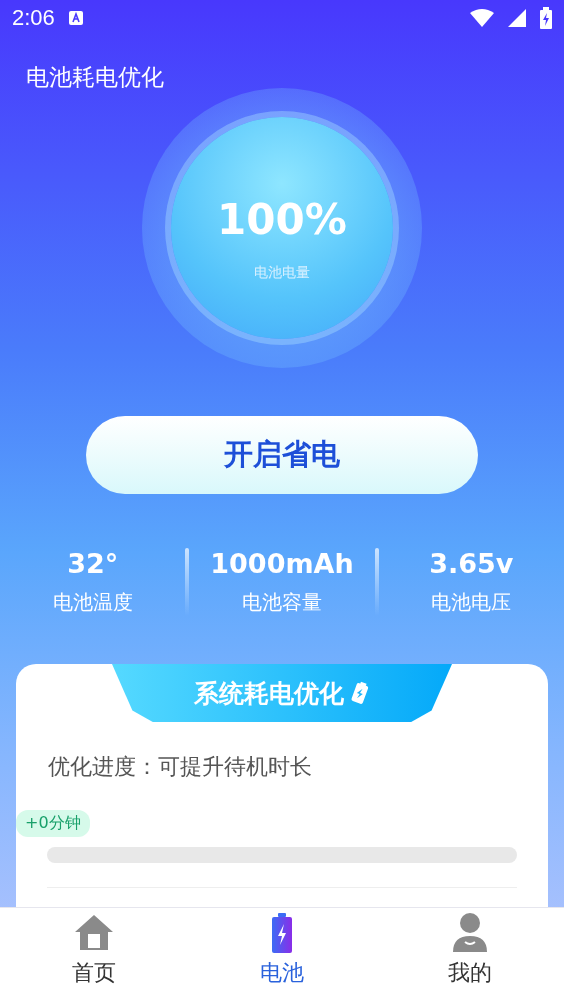 The image size is (564, 1004). I want to click on battery-percent: 100%, so click(282, 219).